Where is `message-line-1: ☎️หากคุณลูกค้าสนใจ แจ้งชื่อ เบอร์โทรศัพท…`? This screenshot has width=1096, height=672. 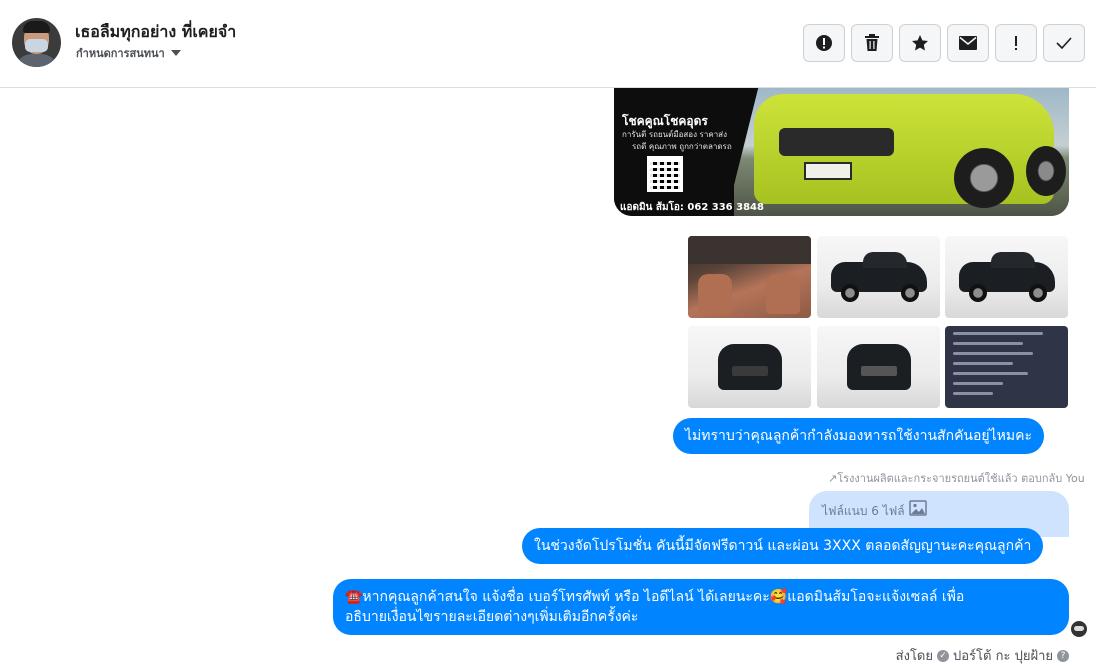
message-line-1: ☎️หากคุณลูกค้าสนใจ แจ้งชื่อ เบอร์โทรศัพท… is located at coordinates (655, 597).